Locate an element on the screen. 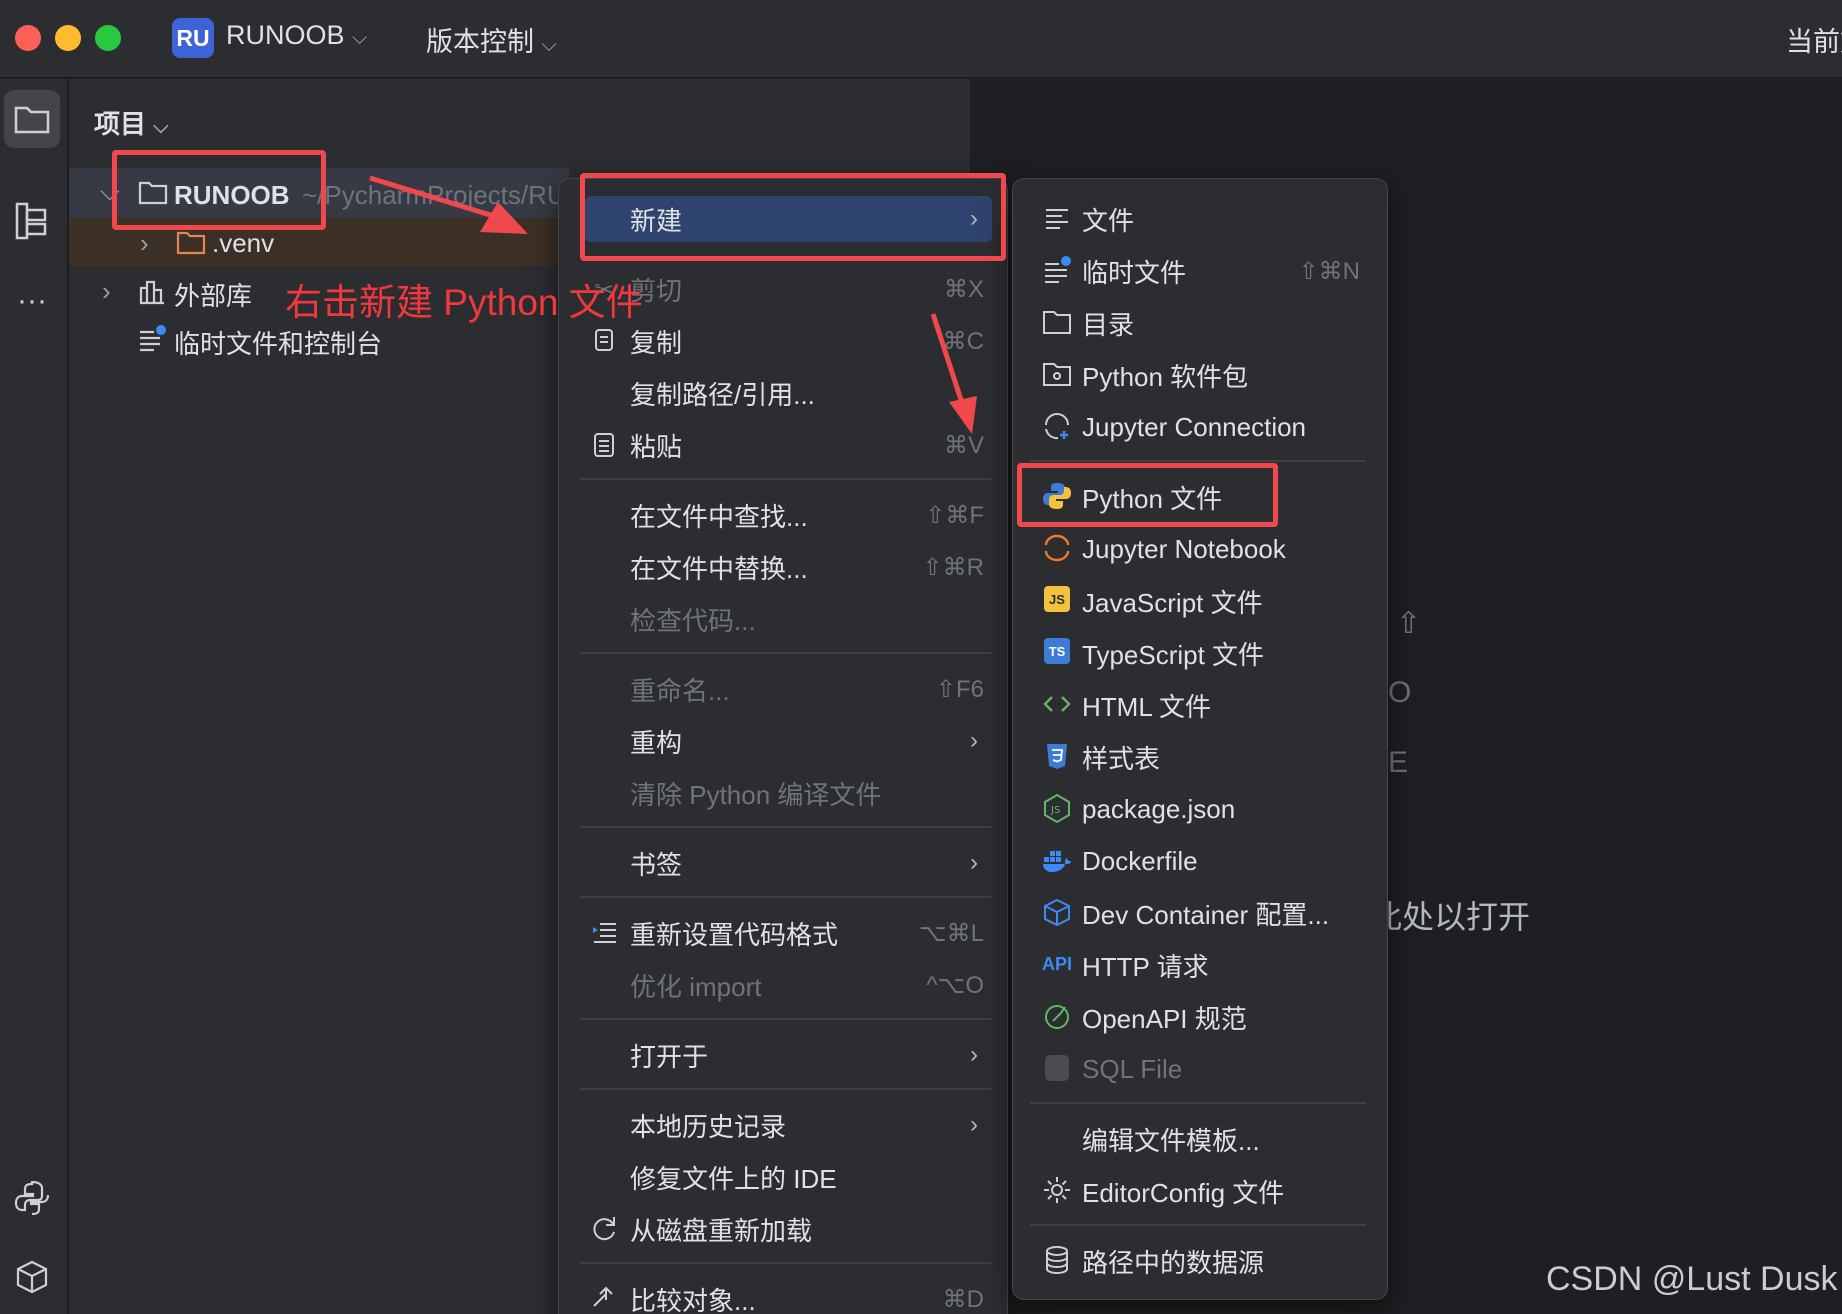 The width and height of the screenshot is (1842, 1314). data-source-from-path: 路径中的数据源 is located at coordinates (1221, 1261).